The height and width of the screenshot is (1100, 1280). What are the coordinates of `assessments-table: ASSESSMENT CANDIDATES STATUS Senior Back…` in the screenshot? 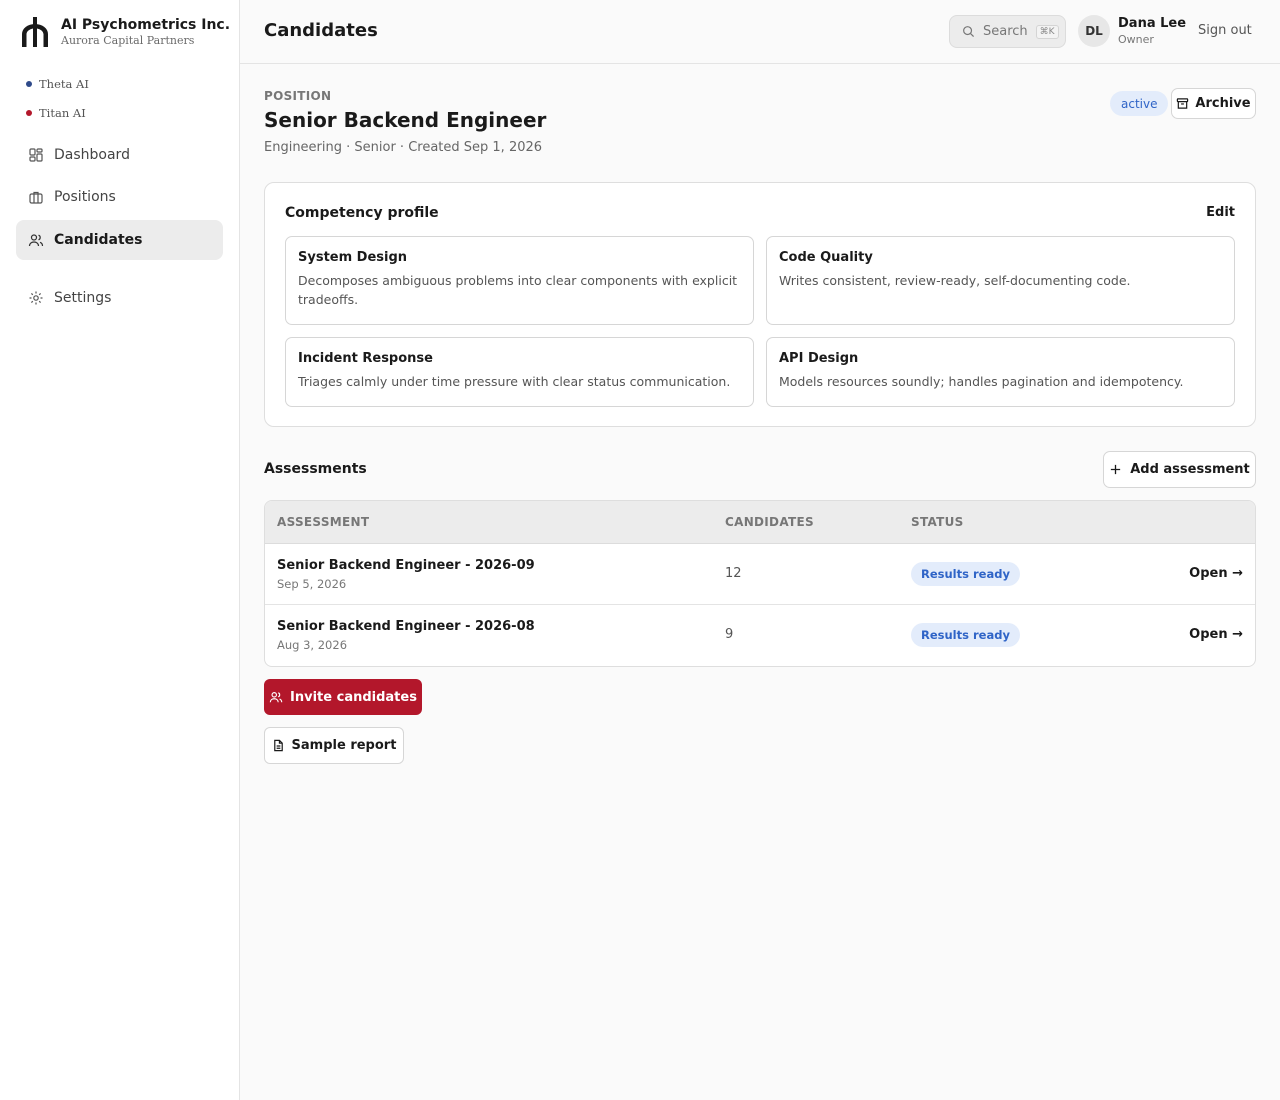 It's located at (760, 583).